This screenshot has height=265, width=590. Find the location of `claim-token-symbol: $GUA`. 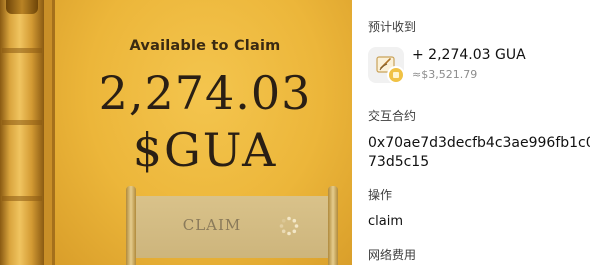

claim-token-symbol: $GUA is located at coordinates (205, 150).